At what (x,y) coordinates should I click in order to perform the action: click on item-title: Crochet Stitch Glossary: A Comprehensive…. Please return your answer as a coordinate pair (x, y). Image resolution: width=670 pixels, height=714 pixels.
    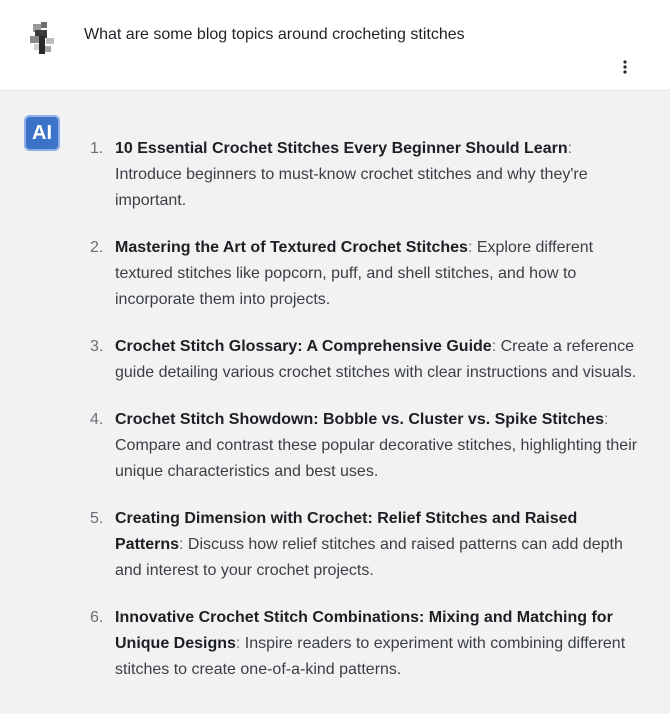
    Looking at the image, I should click on (303, 346).